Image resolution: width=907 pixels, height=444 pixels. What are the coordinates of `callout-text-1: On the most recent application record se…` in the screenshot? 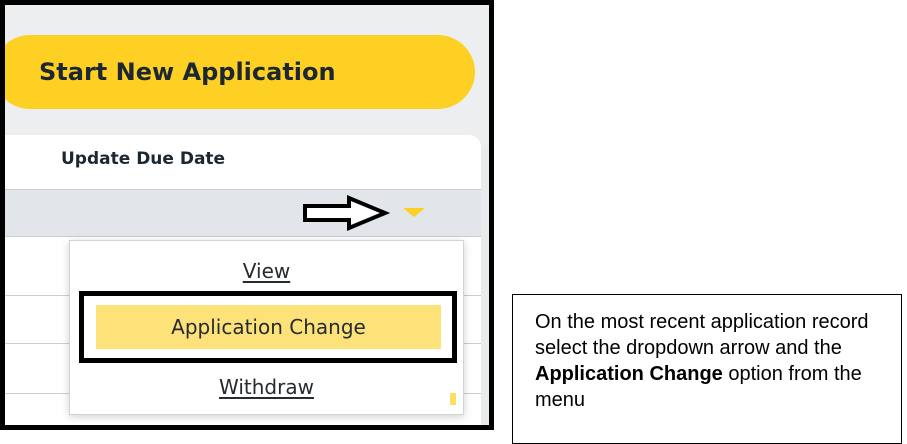 It's located at (702, 335).